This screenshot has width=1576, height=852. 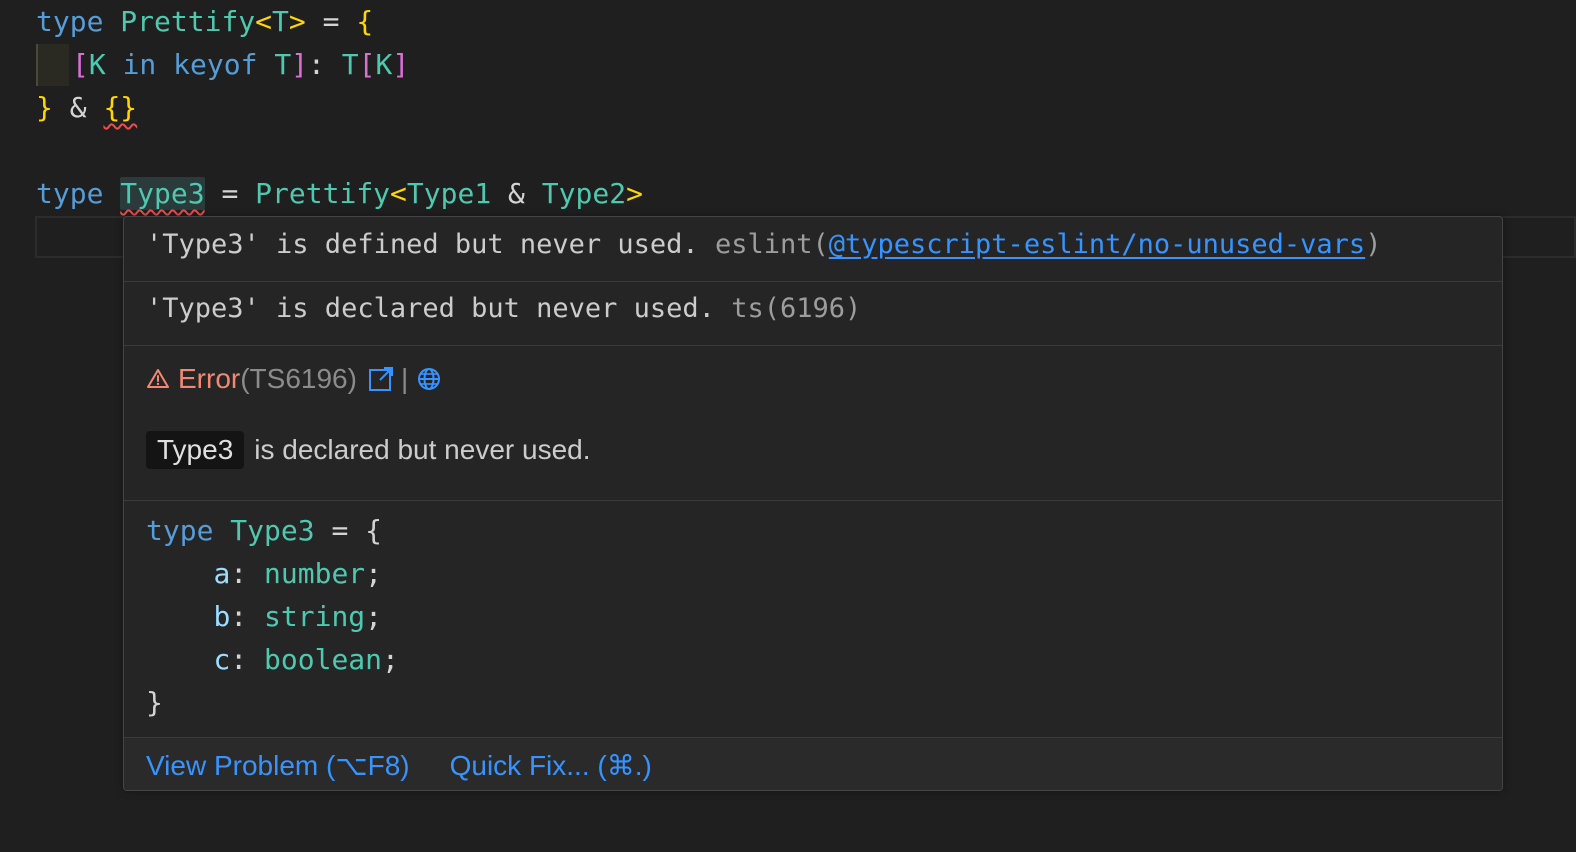 What do you see at coordinates (52, 65) in the screenshot?
I see `indent-guide` at bounding box center [52, 65].